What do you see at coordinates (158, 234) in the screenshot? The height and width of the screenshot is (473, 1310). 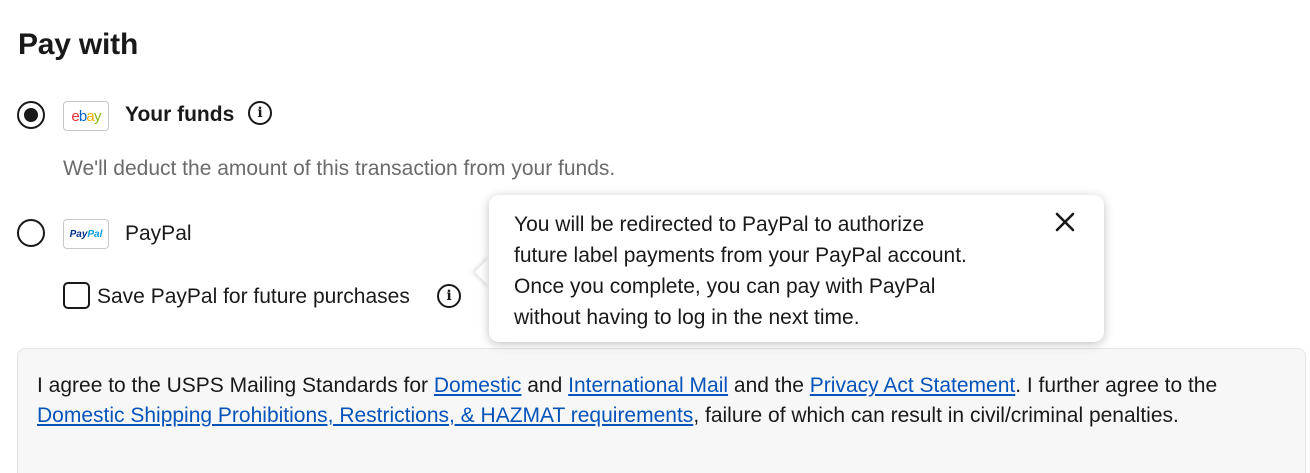 I see `paypal-label: PayPal` at bounding box center [158, 234].